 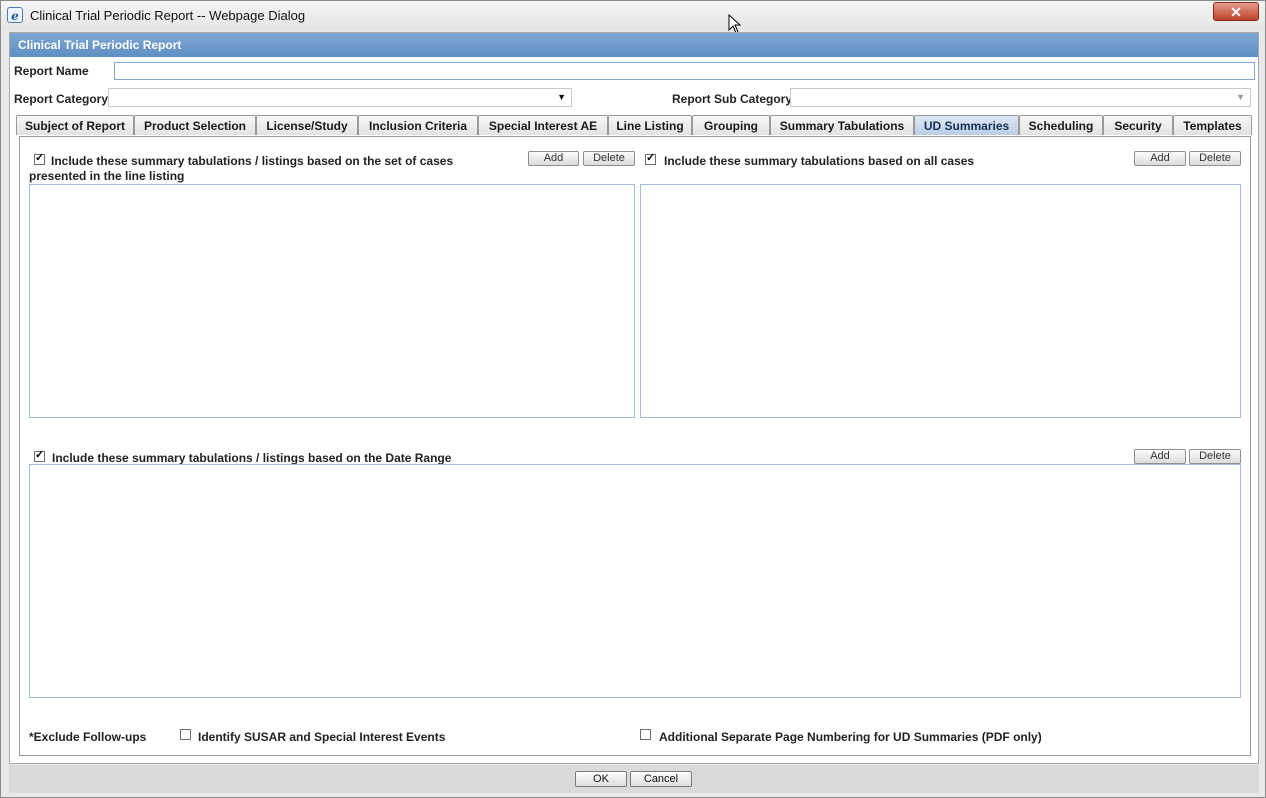 What do you see at coordinates (87, 737) in the screenshot?
I see `exclude-followups-label: *Exclude Follow-ups` at bounding box center [87, 737].